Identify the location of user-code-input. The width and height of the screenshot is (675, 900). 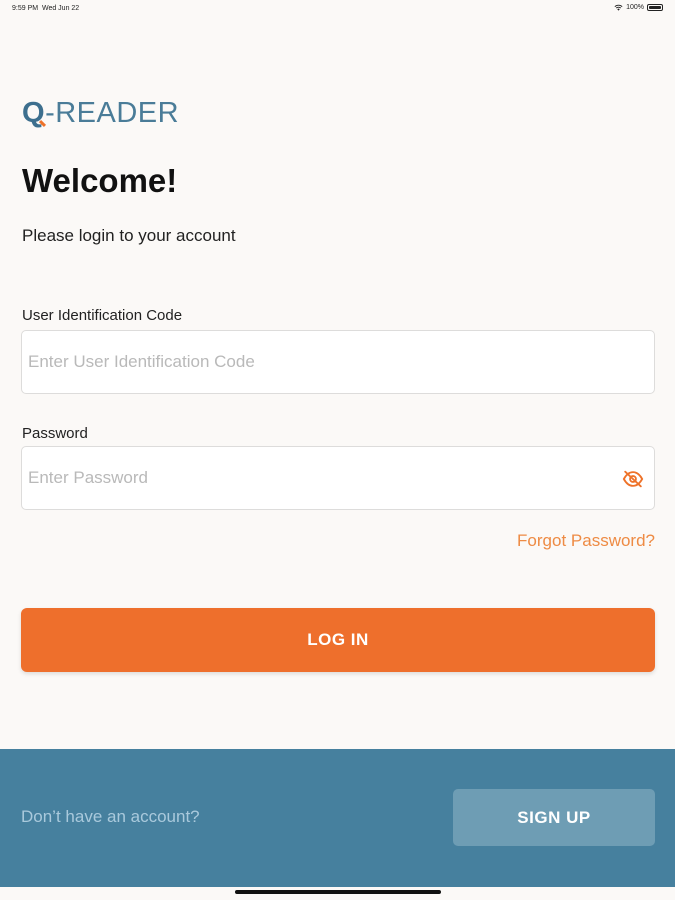
(338, 362).